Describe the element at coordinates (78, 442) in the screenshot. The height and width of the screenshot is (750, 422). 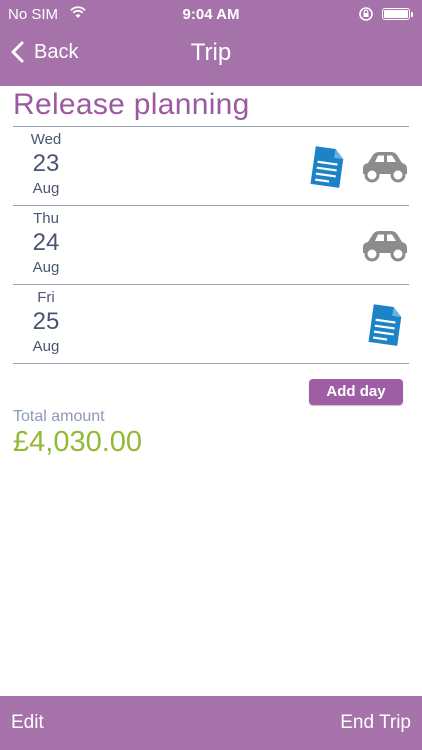
I see `total-amount-value: £4,030.00` at that location.